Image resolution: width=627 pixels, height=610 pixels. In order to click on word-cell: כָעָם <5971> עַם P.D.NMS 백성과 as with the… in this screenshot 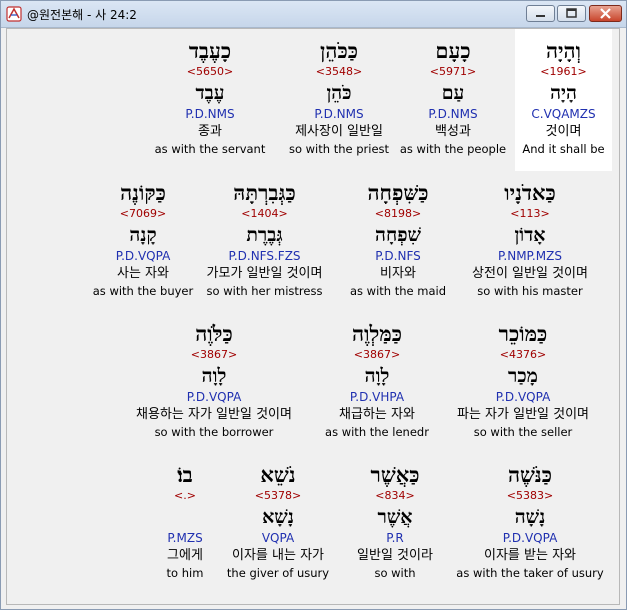, I will do `click(453, 97)`.